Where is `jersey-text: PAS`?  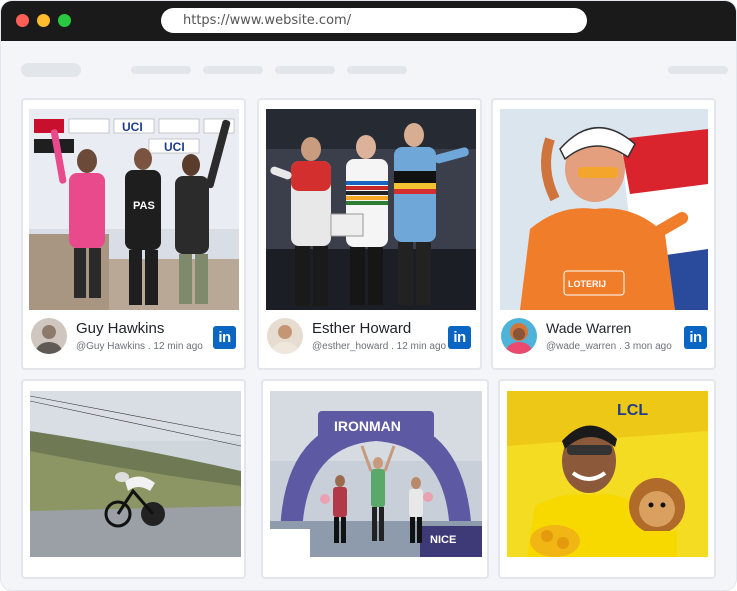
jersey-text: PAS is located at coordinates (144, 206).